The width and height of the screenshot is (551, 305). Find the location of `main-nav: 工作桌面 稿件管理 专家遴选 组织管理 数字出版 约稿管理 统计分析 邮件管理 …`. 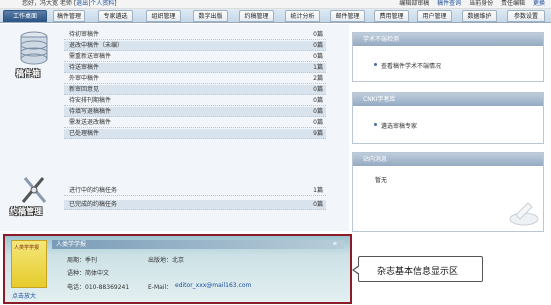

main-nav: 工作桌面 稿件管理 专家遴选 组织管理 数字出版 约稿管理 统计分析 邮件管理 … is located at coordinates (275, 16).